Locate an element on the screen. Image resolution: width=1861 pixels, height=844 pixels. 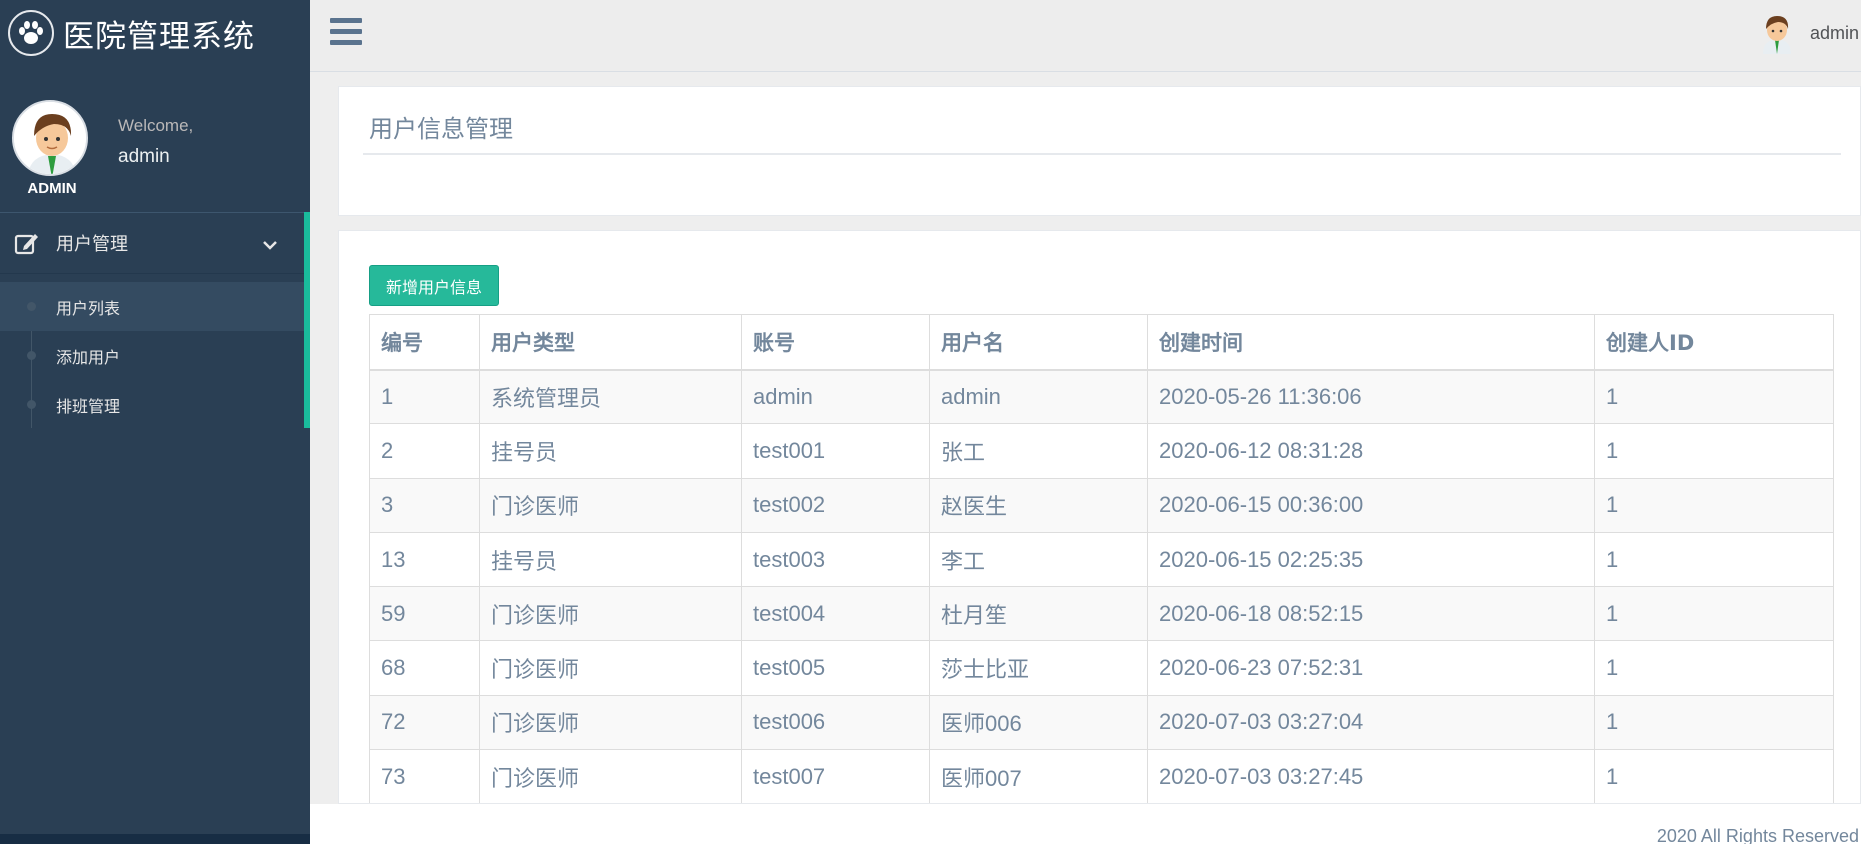
cell-account: test003 is located at coordinates (835, 559).